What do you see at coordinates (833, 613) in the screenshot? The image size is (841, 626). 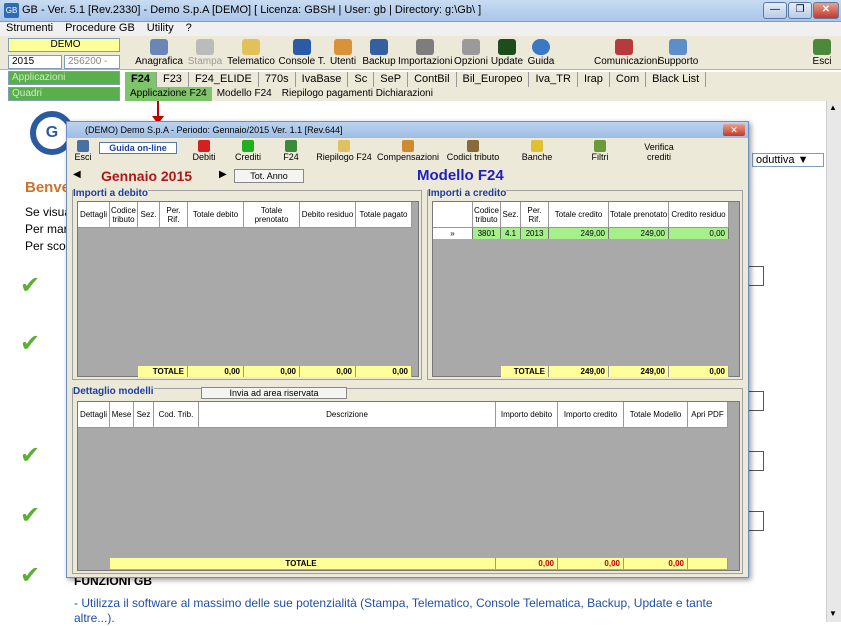 I see `scroll-down-arrow: ▼` at bounding box center [833, 613].